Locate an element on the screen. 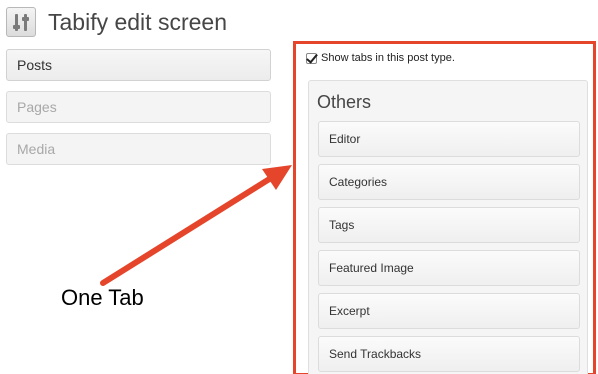 The image size is (598, 374). show-tabs-option: Show tabs in this post type. is located at coordinates (380, 58).